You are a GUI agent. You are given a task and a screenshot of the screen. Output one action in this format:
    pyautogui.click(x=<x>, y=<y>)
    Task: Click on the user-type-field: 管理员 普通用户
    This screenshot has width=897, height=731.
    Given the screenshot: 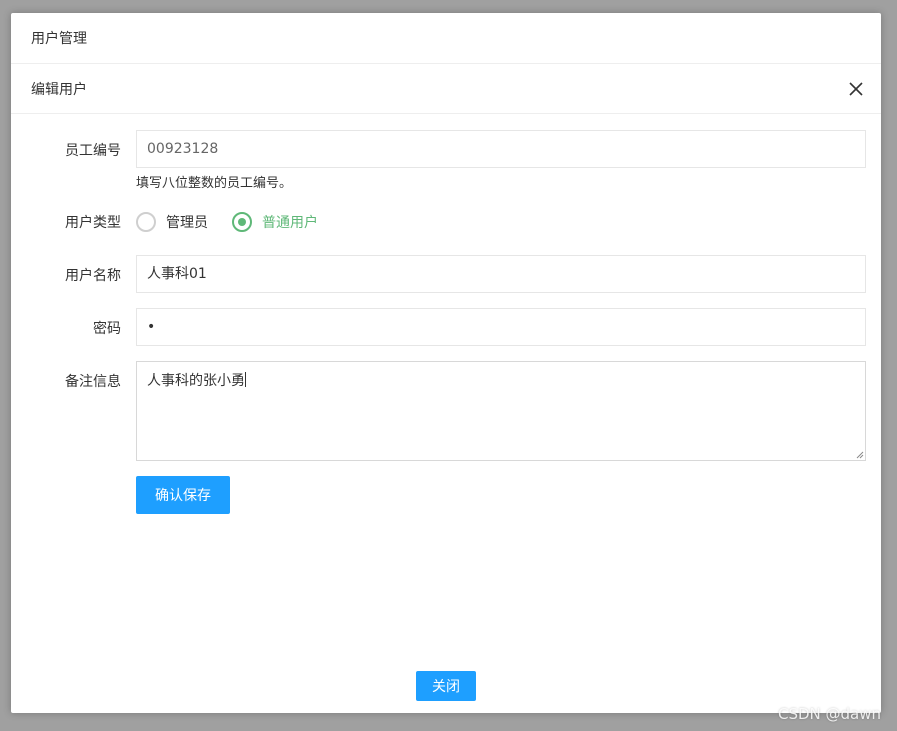 What is the action you would take?
    pyautogui.click(x=501, y=222)
    